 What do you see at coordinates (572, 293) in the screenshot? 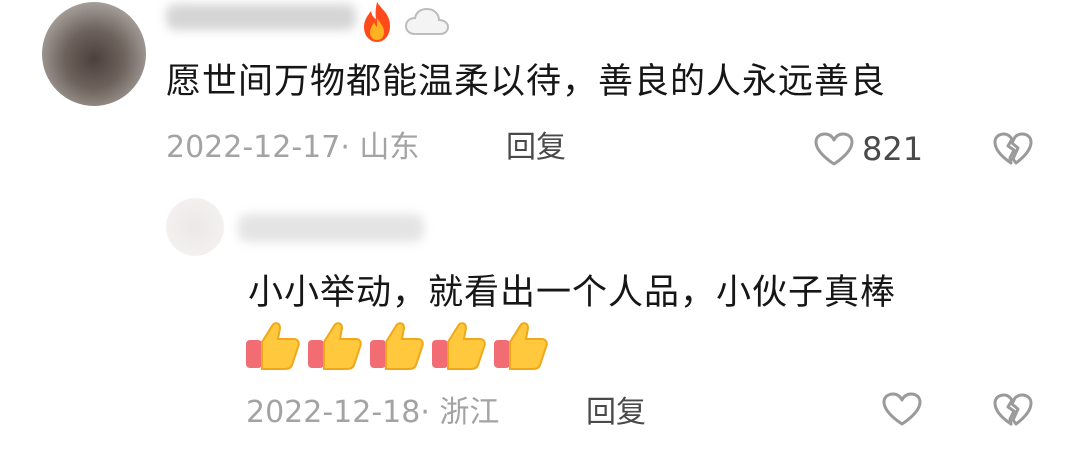
I see `reply-comment-text: 小小举动，就看出一个人品，小伙子真棒` at bounding box center [572, 293].